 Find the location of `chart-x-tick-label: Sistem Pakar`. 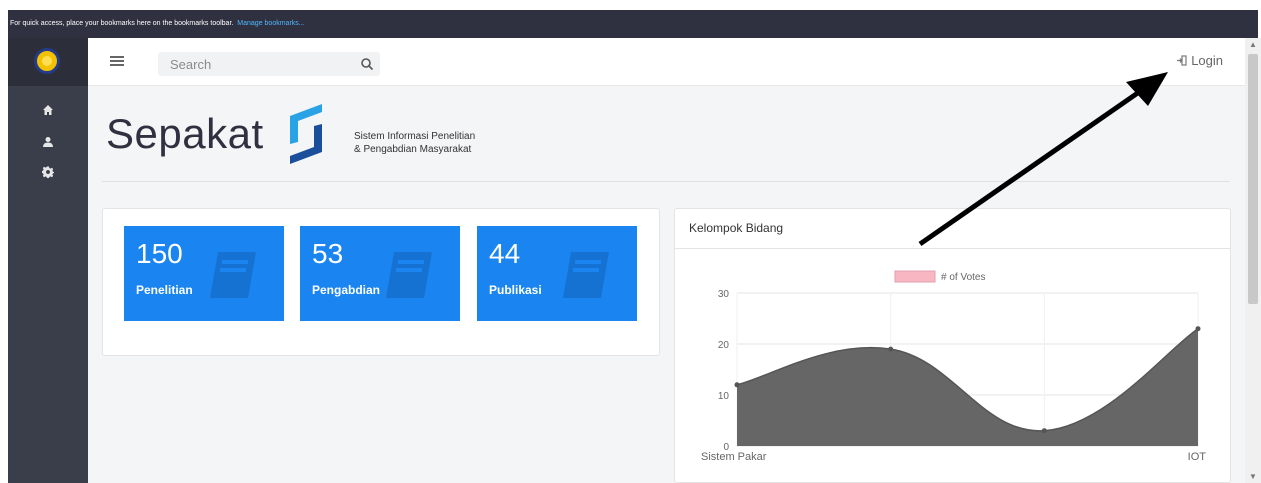

chart-x-tick-label: Sistem Pakar is located at coordinates (734, 457).